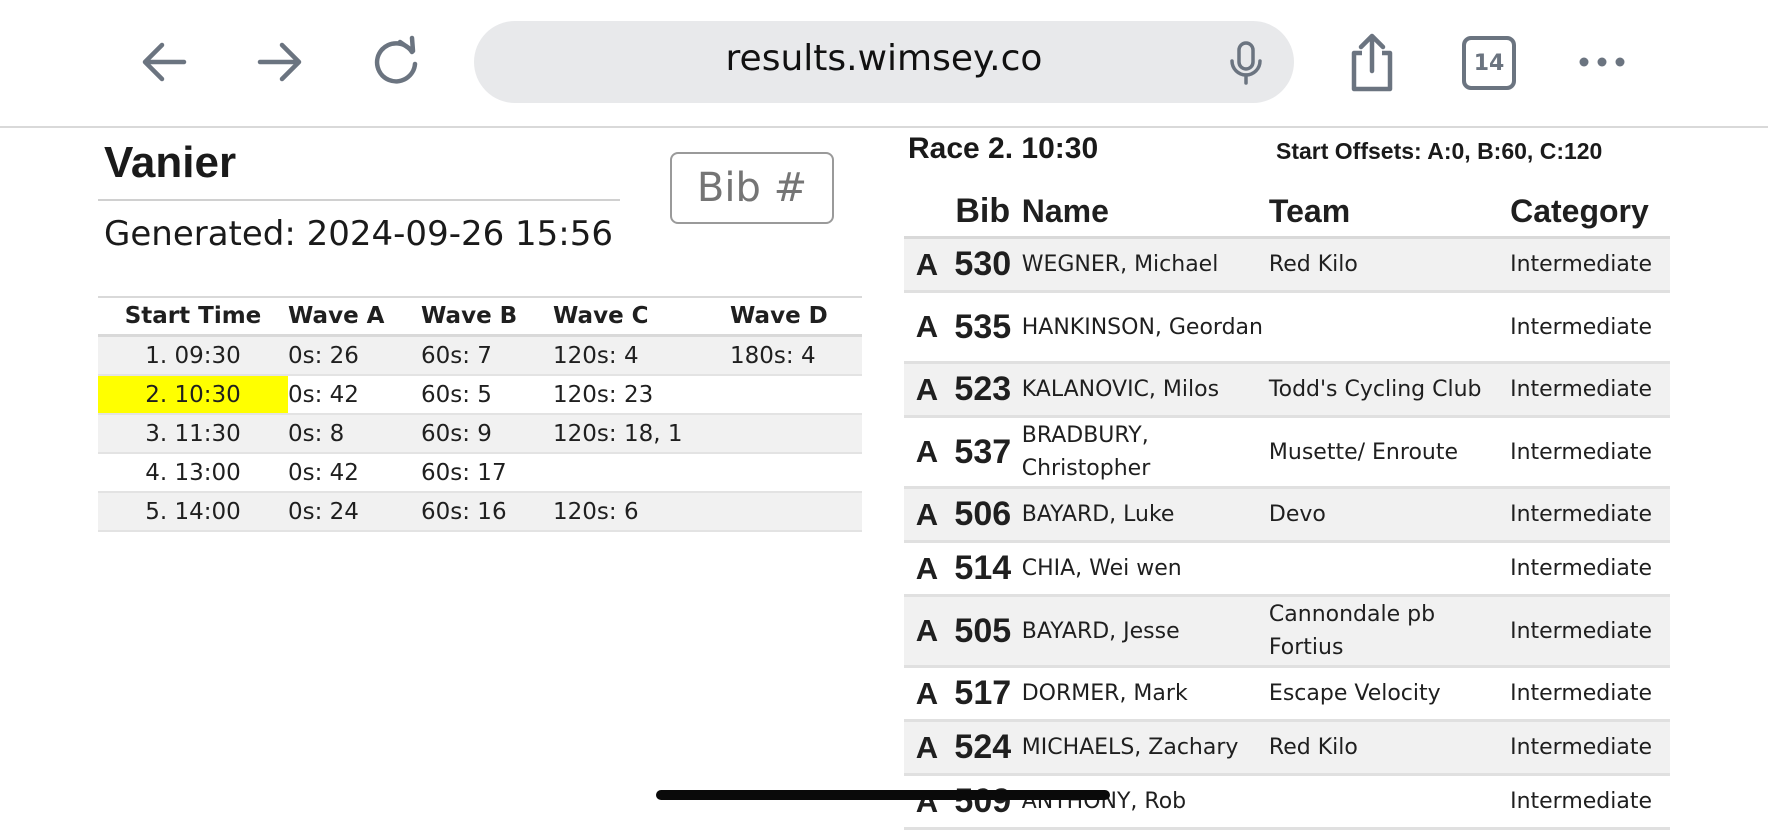  I want to click on tab-count: 14, so click(1489, 63).